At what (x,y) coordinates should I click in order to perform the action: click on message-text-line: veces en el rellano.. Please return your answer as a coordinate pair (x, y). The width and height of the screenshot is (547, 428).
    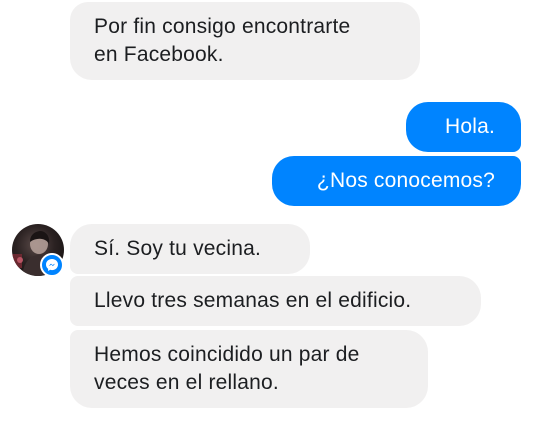
    Looking at the image, I should click on (186, 382).